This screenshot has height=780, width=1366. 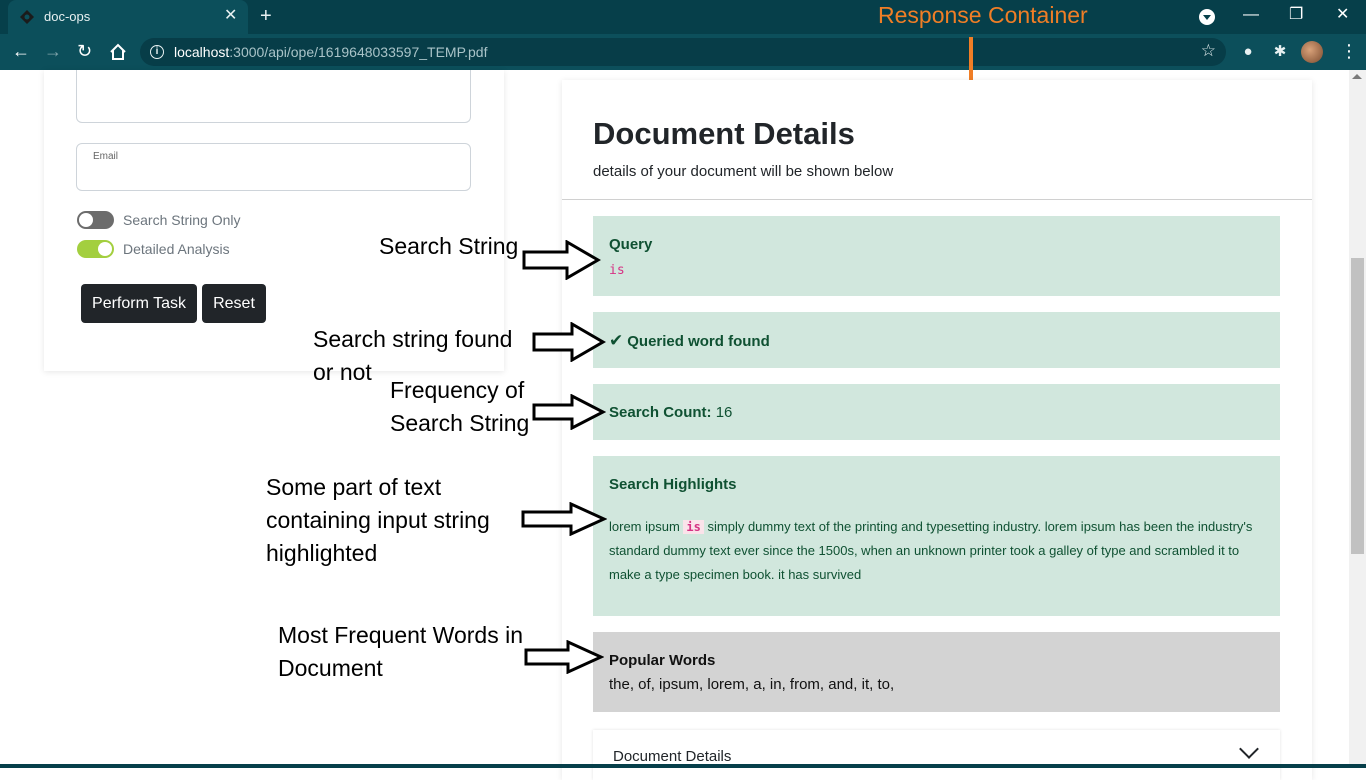 I want to click on menu-kebab-icon: ⋮, so click(x=1349, y=51).